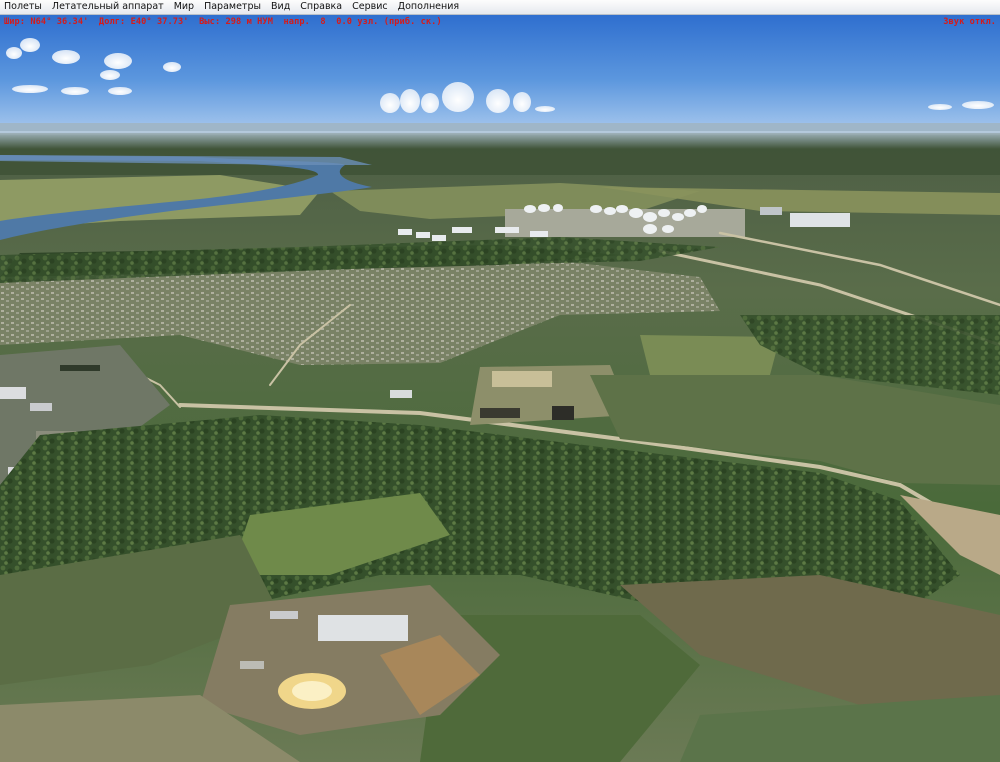 This screenshot has width=1000, height=762. What do you see at coordinates (23, 7) in the screenshot?
I see `menu-flights: Полеты` at bounding box center [23, 7].